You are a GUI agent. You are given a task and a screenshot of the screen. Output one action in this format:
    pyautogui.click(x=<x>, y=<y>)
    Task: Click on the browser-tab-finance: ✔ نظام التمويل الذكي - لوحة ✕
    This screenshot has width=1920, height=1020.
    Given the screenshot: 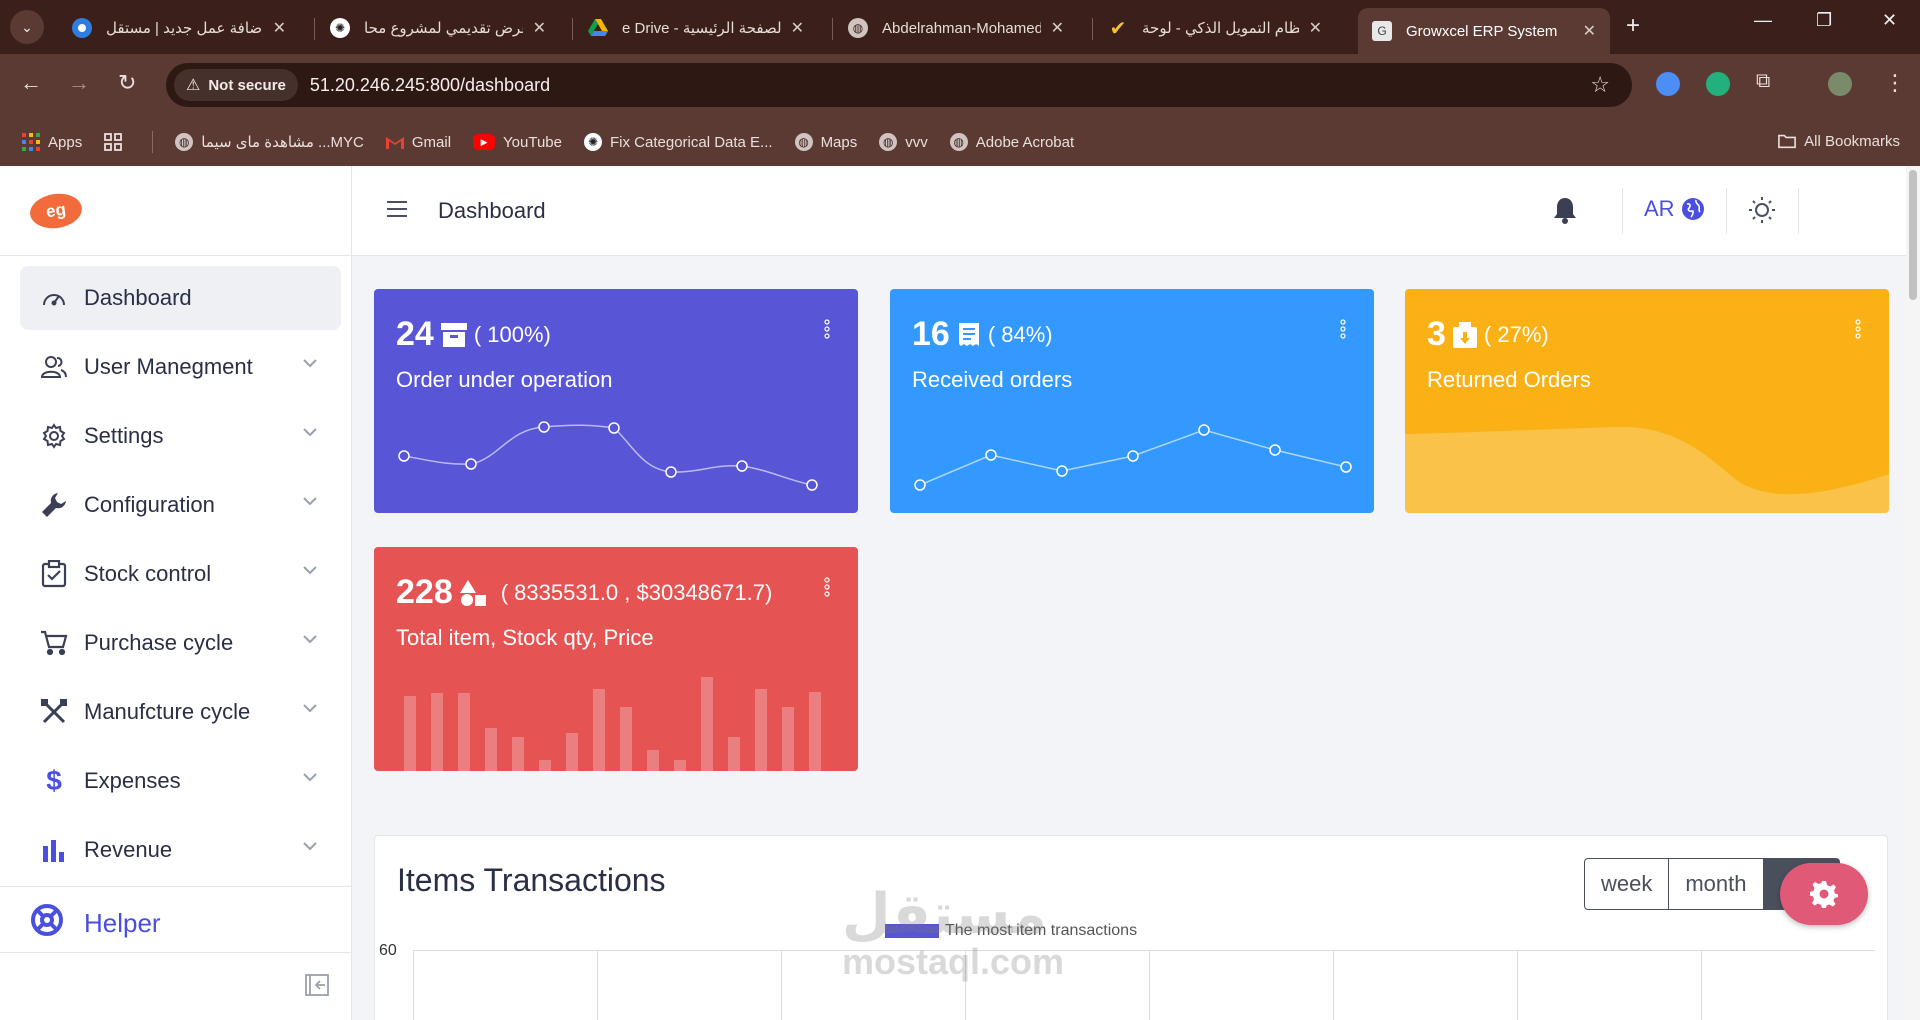 What is the action you would take?
    pyautogui.click(x=1215, y=28)
    